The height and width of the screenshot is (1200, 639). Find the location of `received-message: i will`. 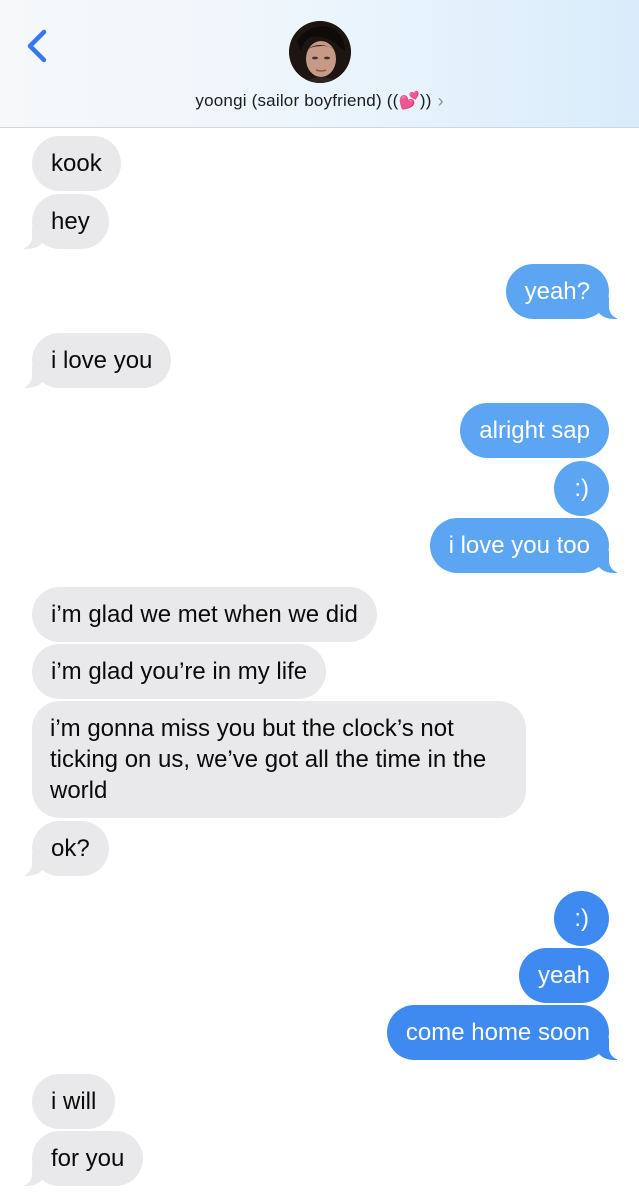

received-message: i will is located at coordinates (74, 1101).